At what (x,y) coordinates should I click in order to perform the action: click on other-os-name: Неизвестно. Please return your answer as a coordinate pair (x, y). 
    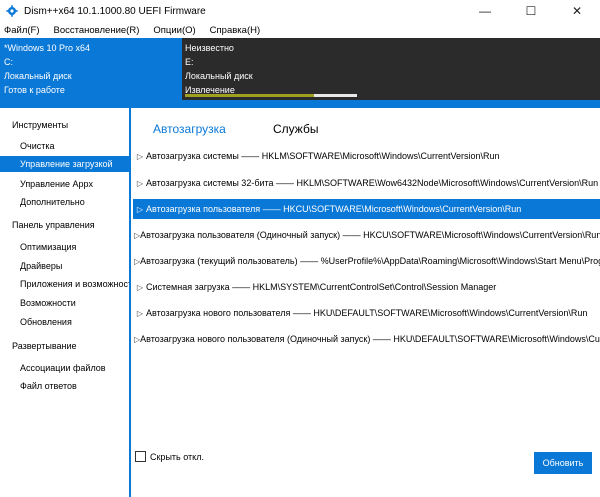
    Looking at the image, I should click on (209, 48).